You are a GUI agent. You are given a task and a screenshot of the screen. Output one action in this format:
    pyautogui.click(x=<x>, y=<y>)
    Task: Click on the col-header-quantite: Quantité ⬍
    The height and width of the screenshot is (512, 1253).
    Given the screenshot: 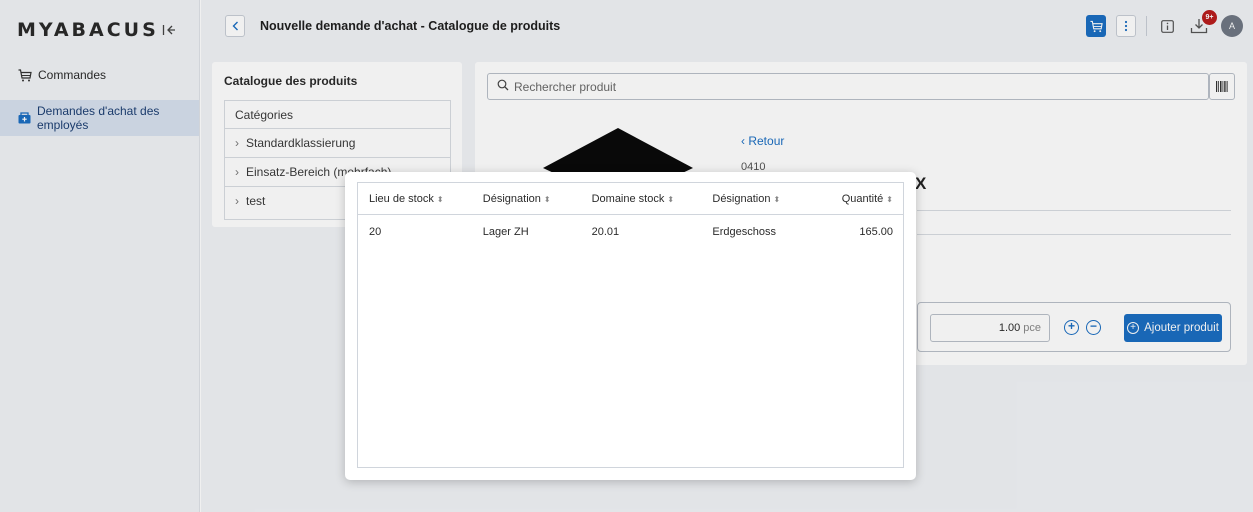 What is the action you would take?
    pyautogui.click(x=860, y=199)
    